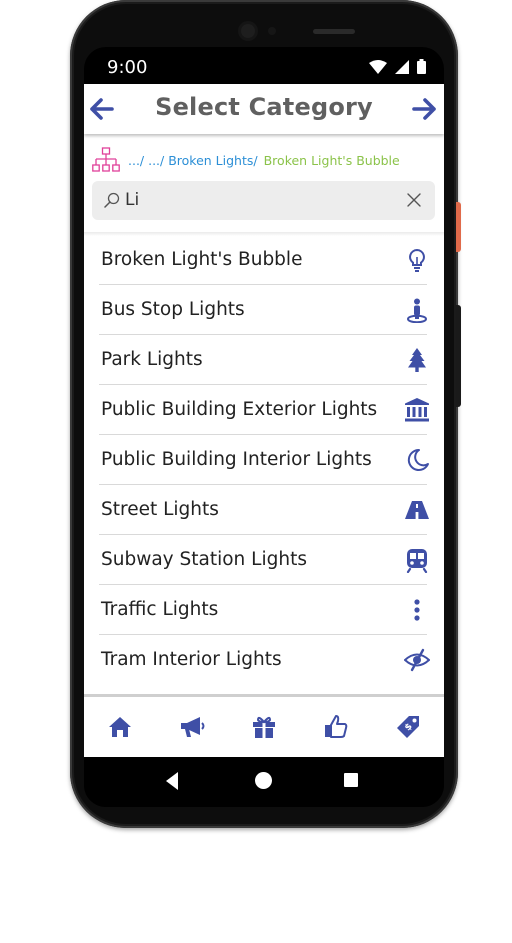 This screenshot has height=943, width=512. I want to click on item-label: Public Building Exterior Lights, so click(239, 409).